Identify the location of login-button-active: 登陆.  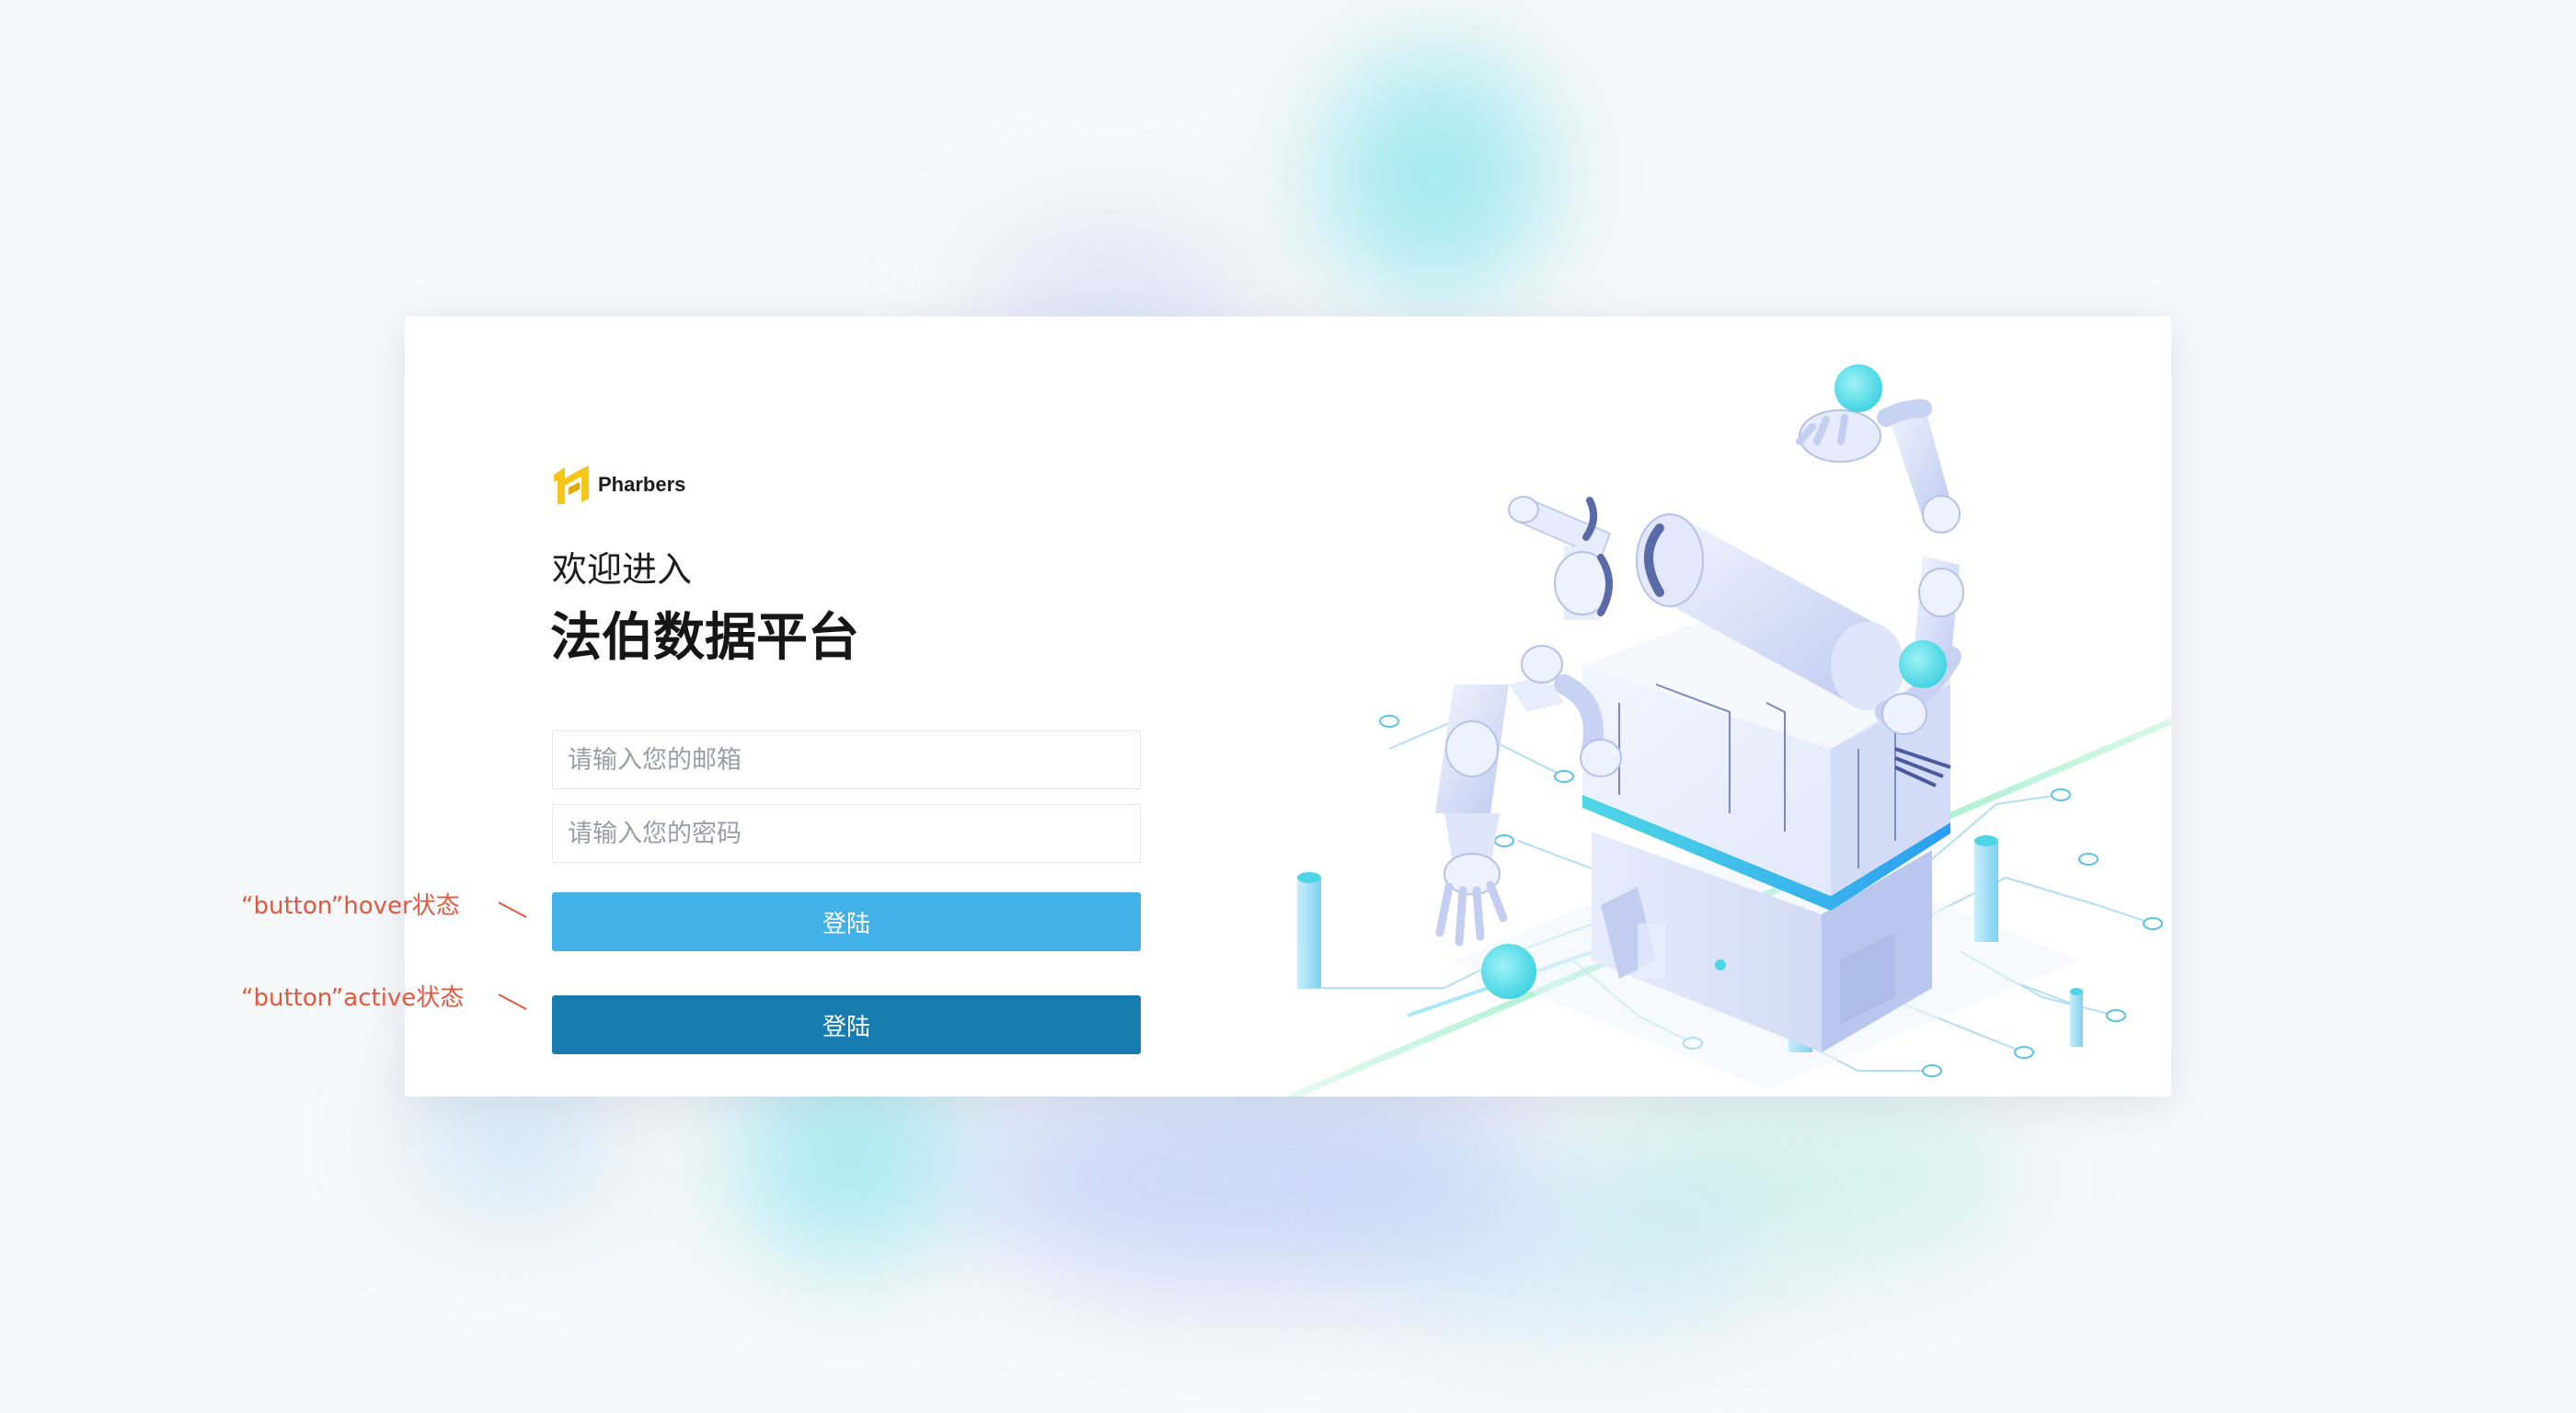
(846, 1024).